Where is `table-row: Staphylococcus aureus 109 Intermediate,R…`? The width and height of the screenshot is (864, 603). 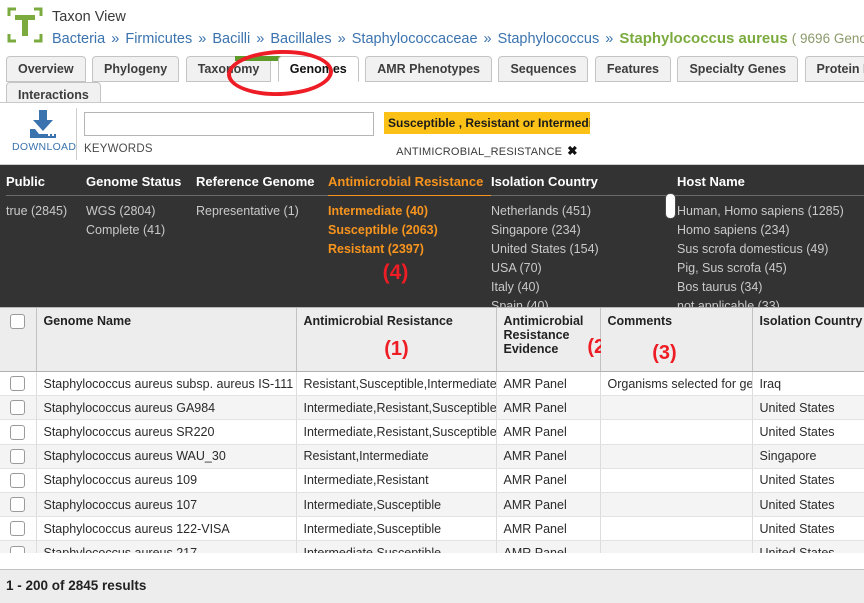 table-row: Staphylococcus aureus 109 Intermediate,R… is located at coordinates (432, 481).